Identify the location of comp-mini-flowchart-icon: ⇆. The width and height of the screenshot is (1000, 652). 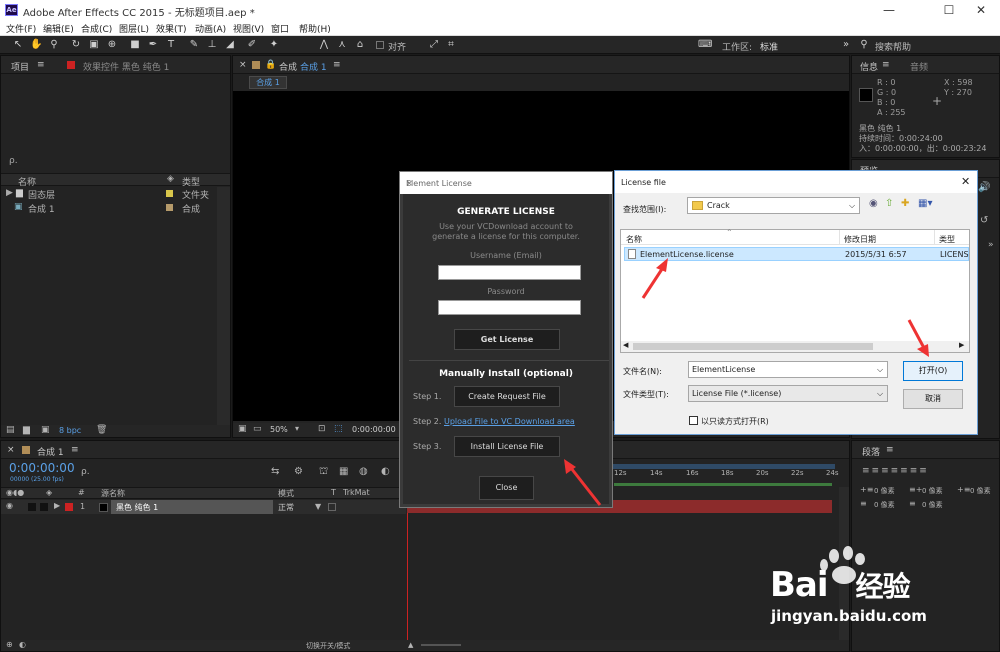
(275, 471).